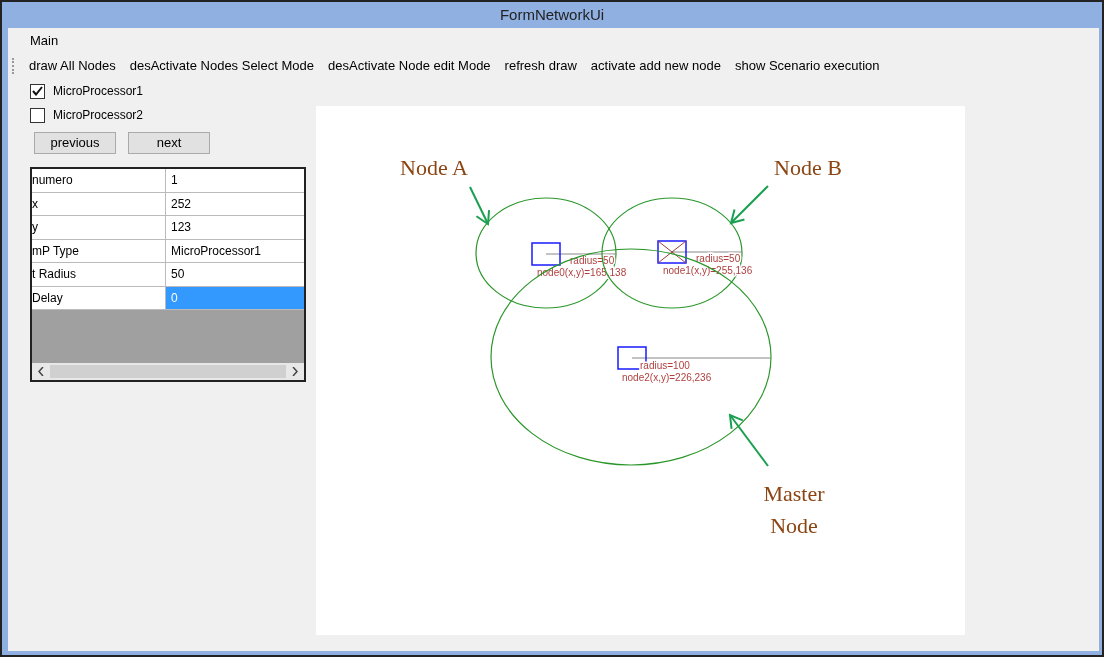 The height and width of the screenshot is (657, 1104). Describe the element at coordinates (235, 274) in the screenshot. I see `property-value: 50` at that location.